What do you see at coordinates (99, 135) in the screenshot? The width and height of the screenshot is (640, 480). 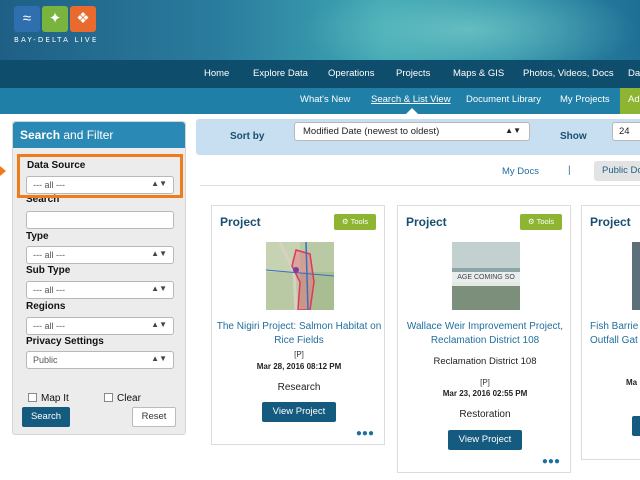 I see `panel-header: Search and Filter` at bounding box center [99, 135].